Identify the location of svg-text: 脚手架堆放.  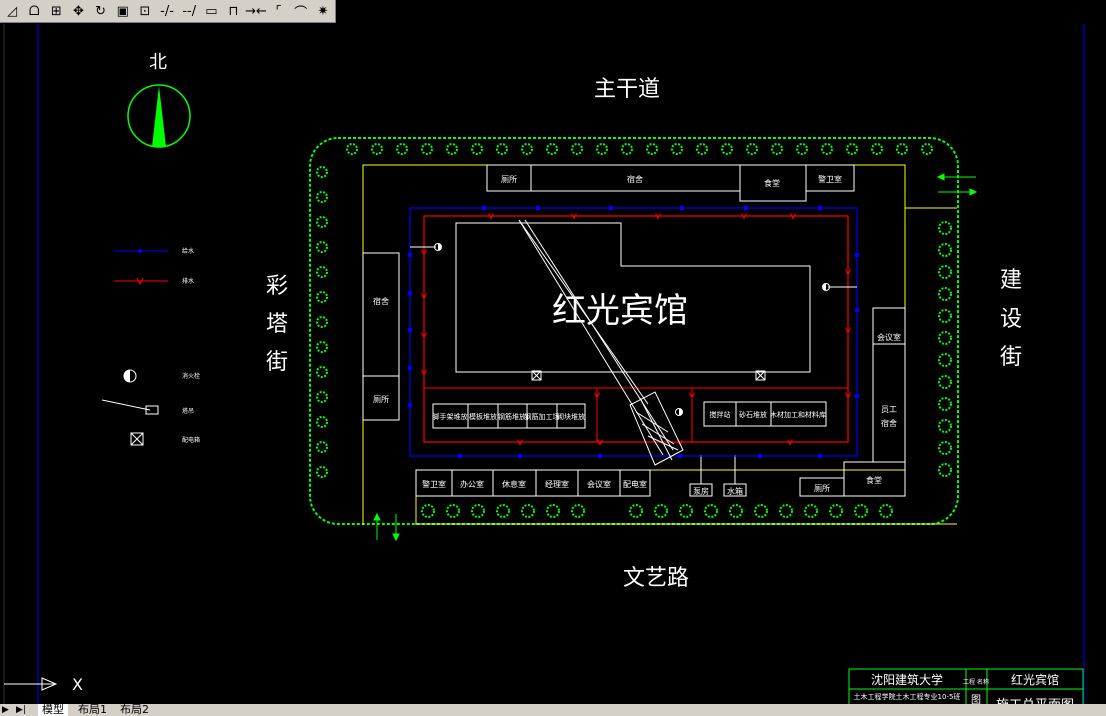
(450, 416).